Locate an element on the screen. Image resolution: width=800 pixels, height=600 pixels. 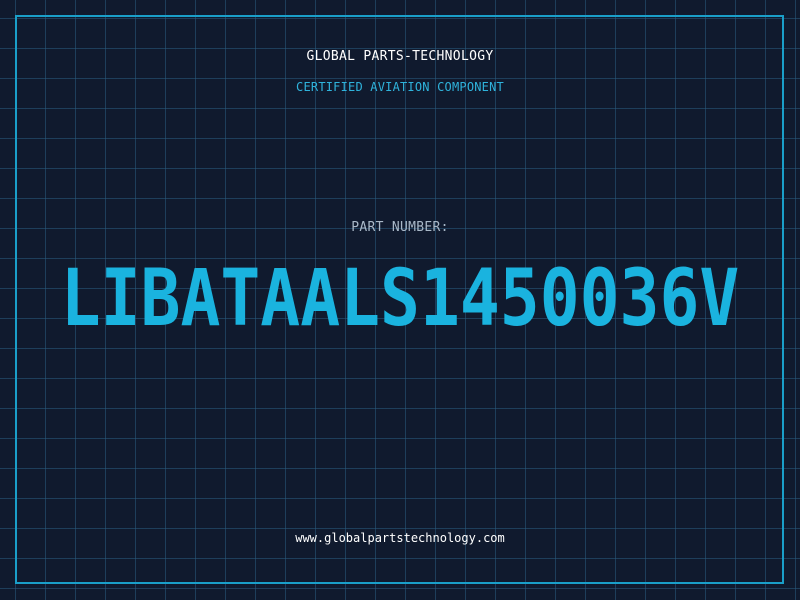
part-number-label: PART NUMBER: is located at coordinates (400, 227).